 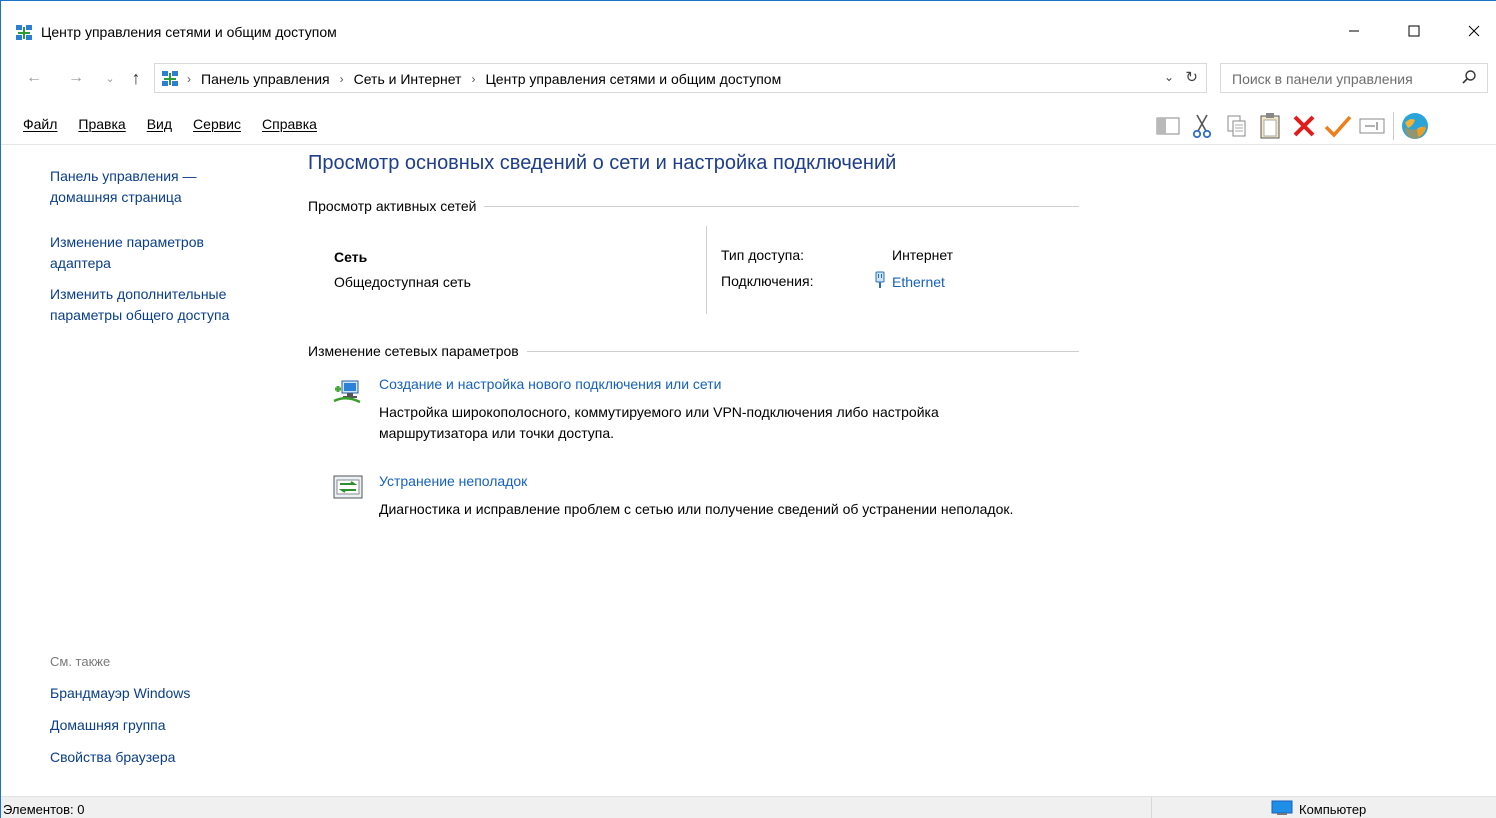 I want to click on network-divider, so click(x=706, y=270).